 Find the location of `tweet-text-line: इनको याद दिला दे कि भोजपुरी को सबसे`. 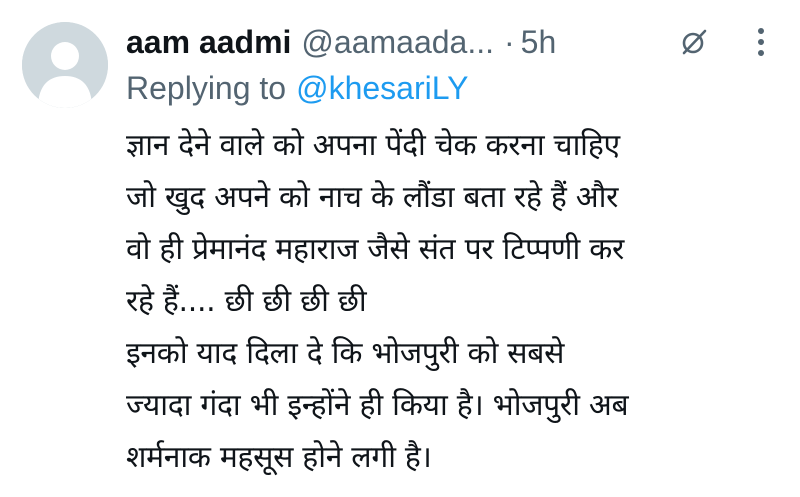

tweet-text-line: इनको याद दिला दे कि भोजपुरी को सबसे is located at coordinates (345, 353).